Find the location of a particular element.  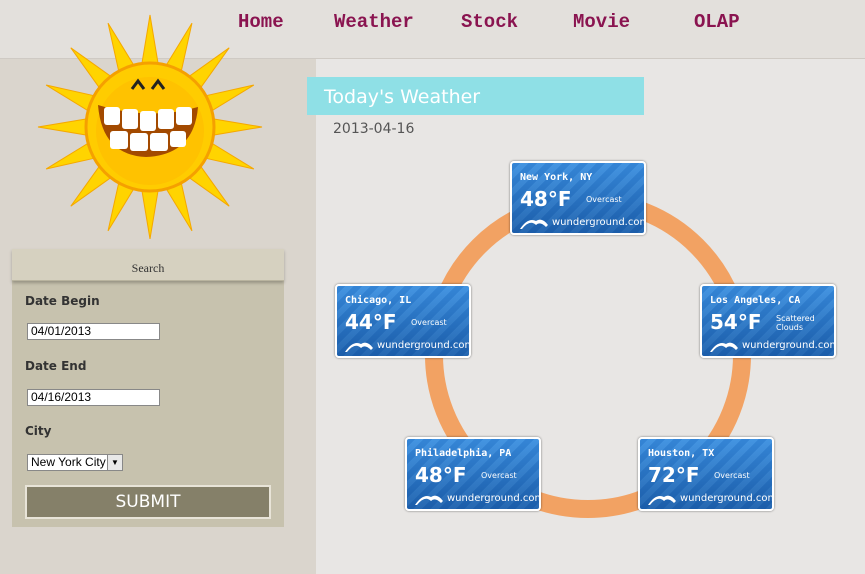

card-temperature: 72°F is located at coordinates (674, 475).